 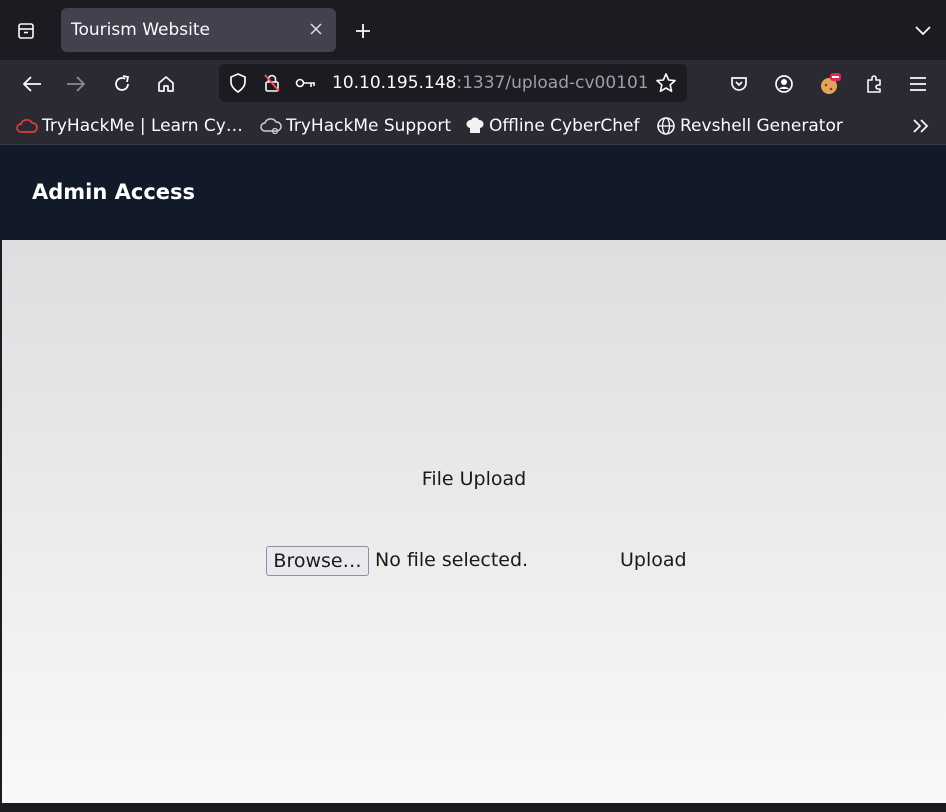 What do you see at coordinates (363, 31) in the screenshot?
I see `new-tab-icon` at bounding box center [363, 31].